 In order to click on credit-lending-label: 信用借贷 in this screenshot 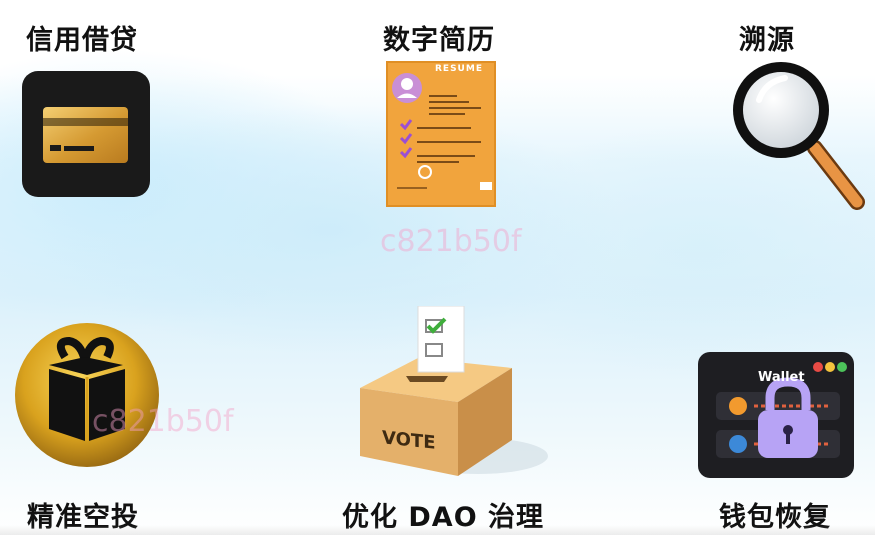, I will do `click(82, 40)`.